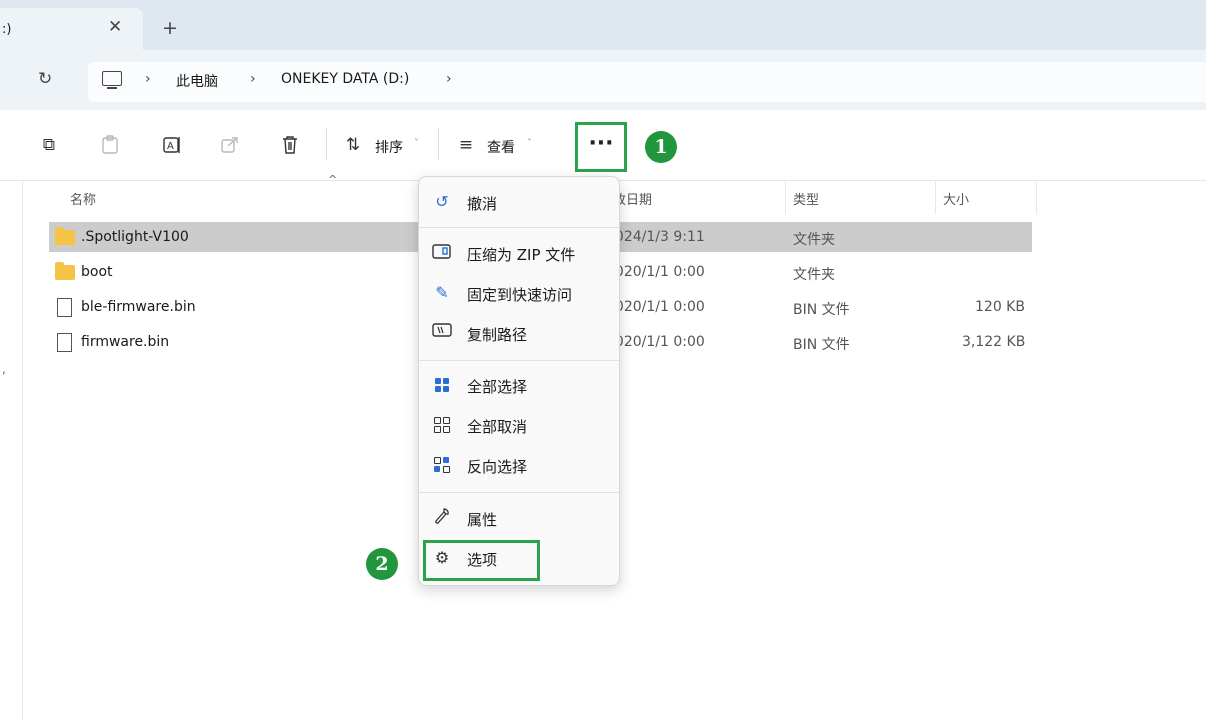 The image size is (1206, 720). Describe the element at coordinates (442, 333) in the screenshot. I see `copy-path-icon` at that location.